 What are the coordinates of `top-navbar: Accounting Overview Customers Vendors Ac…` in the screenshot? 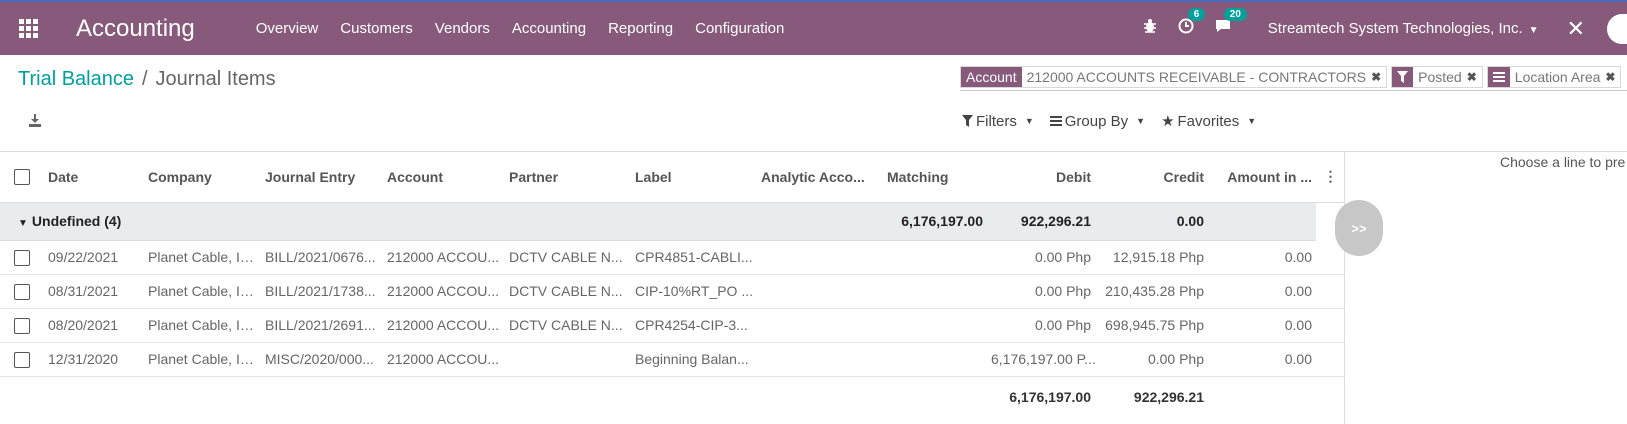 It's located at (813, 27).